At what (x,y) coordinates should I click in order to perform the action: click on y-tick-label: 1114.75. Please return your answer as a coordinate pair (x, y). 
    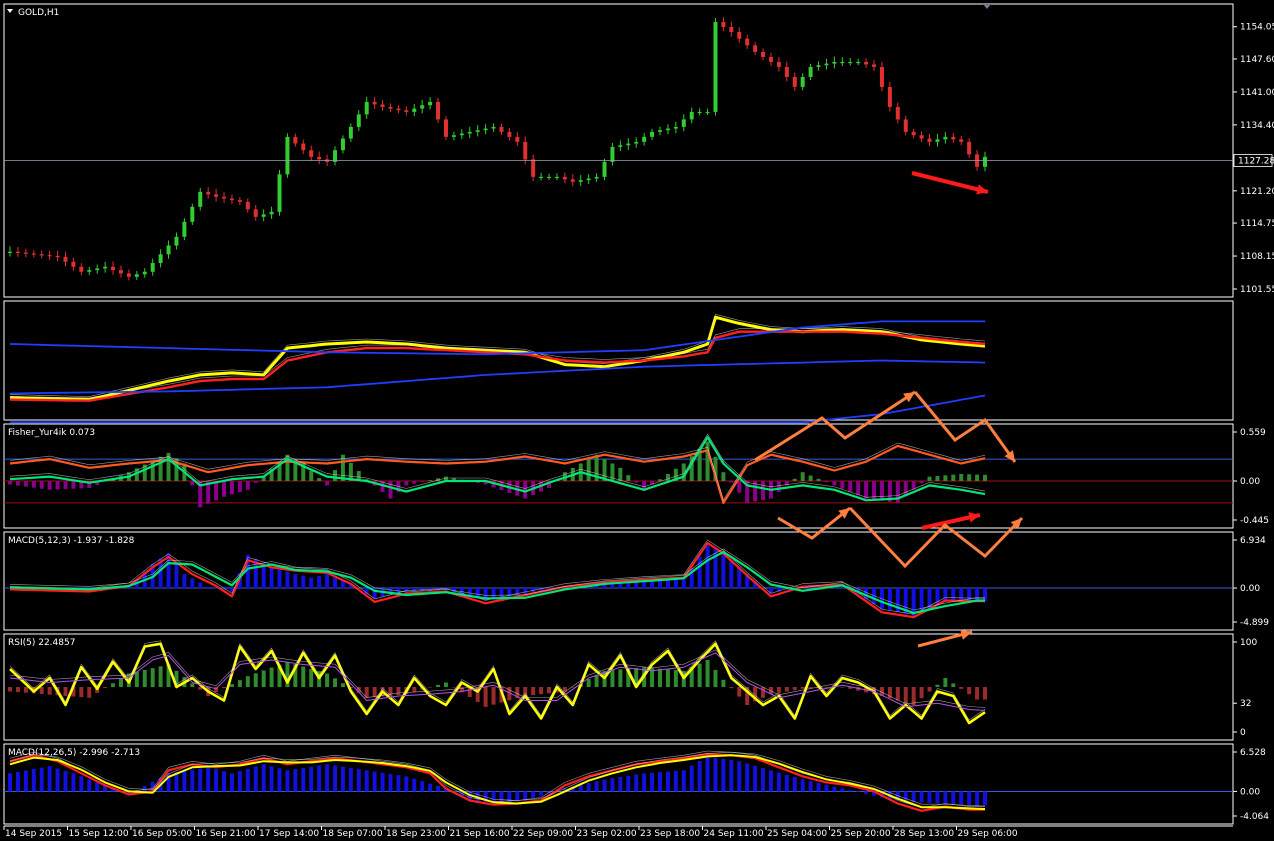
    Looking at the image, I should click on (1257, 224).